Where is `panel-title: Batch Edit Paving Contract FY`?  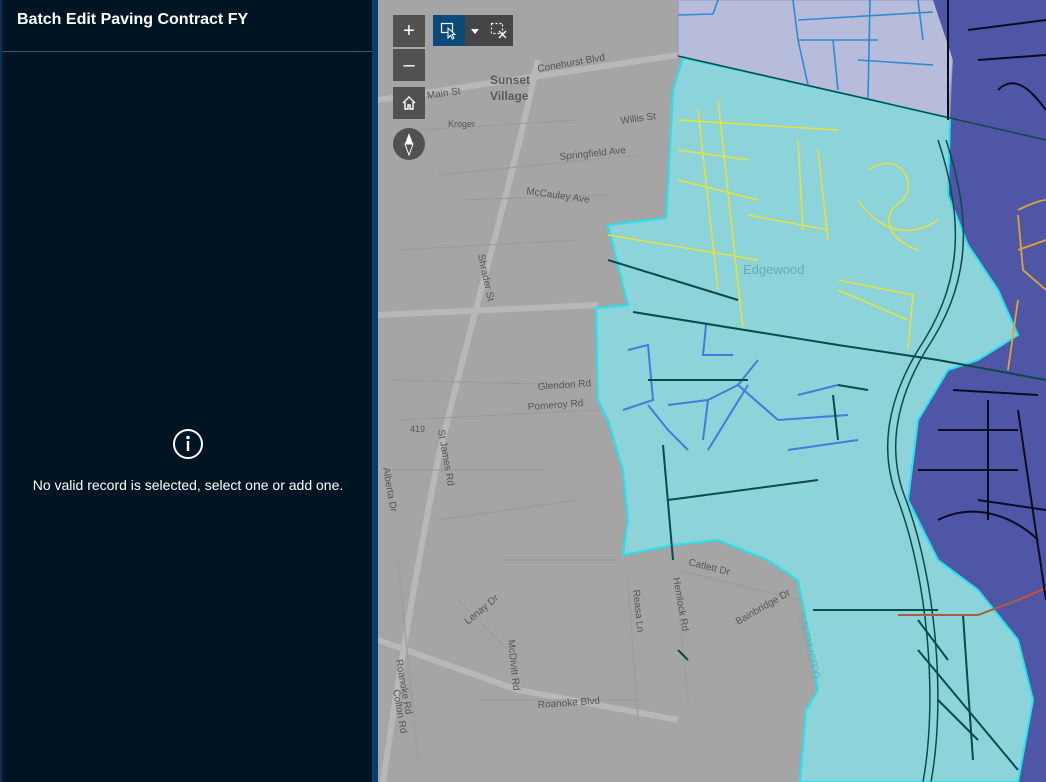
panel-title: Batch Edit Paving Contract FY is located at coordinates (133, 19).